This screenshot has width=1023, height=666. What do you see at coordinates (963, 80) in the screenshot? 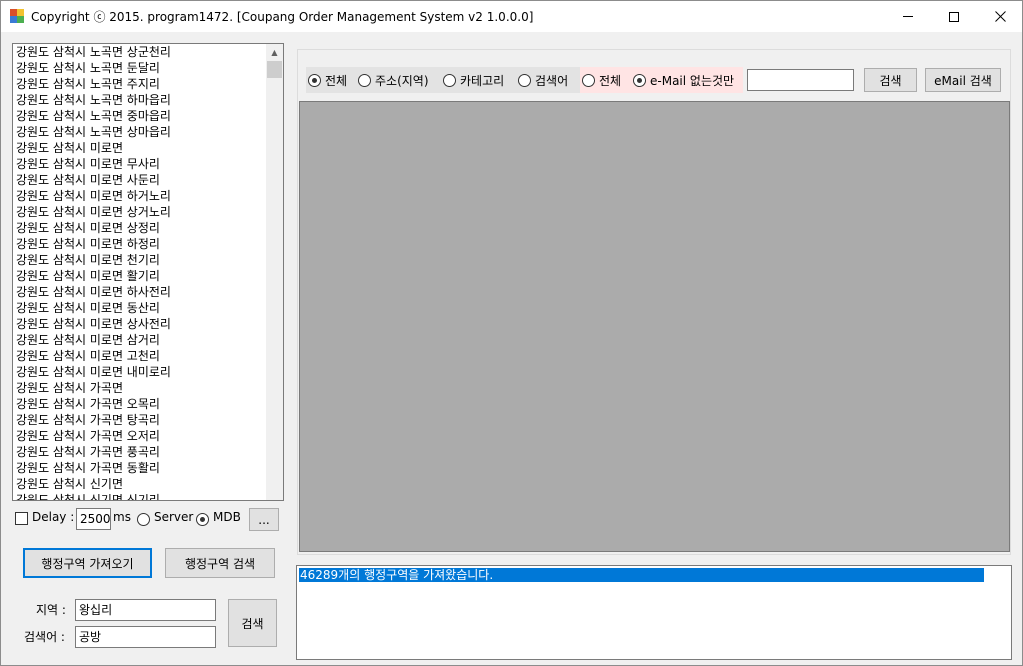
I see `email-search-button: eMail 검색` at bounding box center [963, 80].